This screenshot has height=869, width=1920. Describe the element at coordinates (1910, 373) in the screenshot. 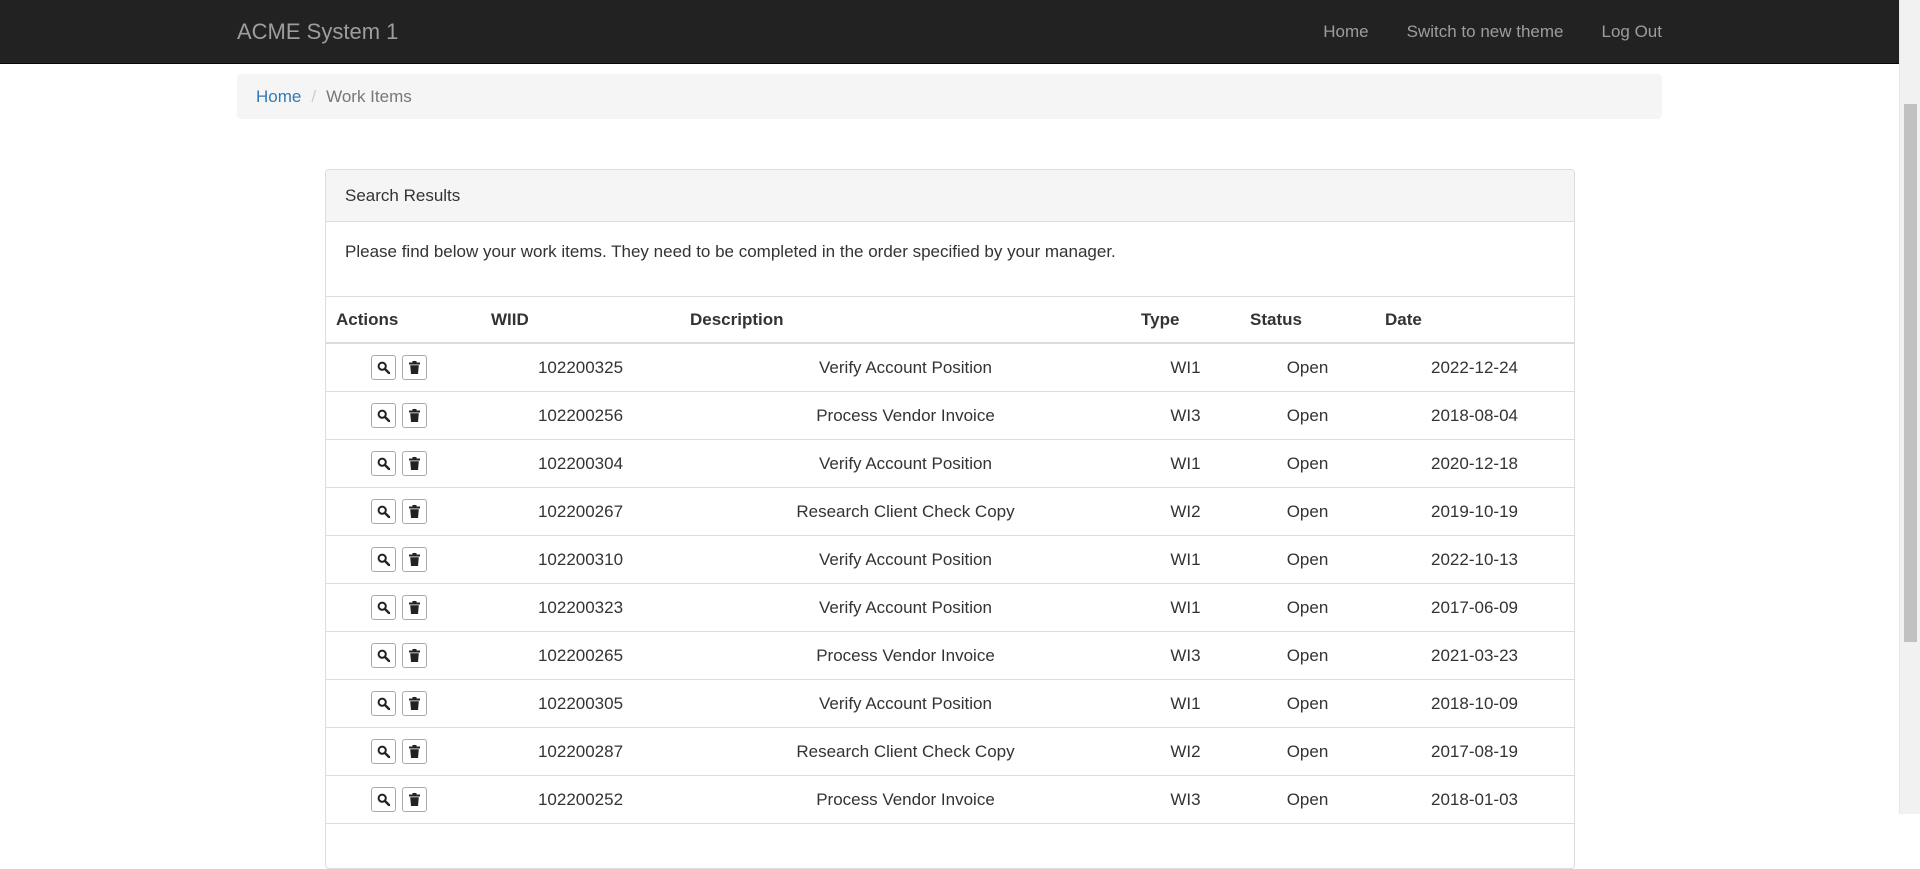

I see `scrollbar-thumb` at that location.